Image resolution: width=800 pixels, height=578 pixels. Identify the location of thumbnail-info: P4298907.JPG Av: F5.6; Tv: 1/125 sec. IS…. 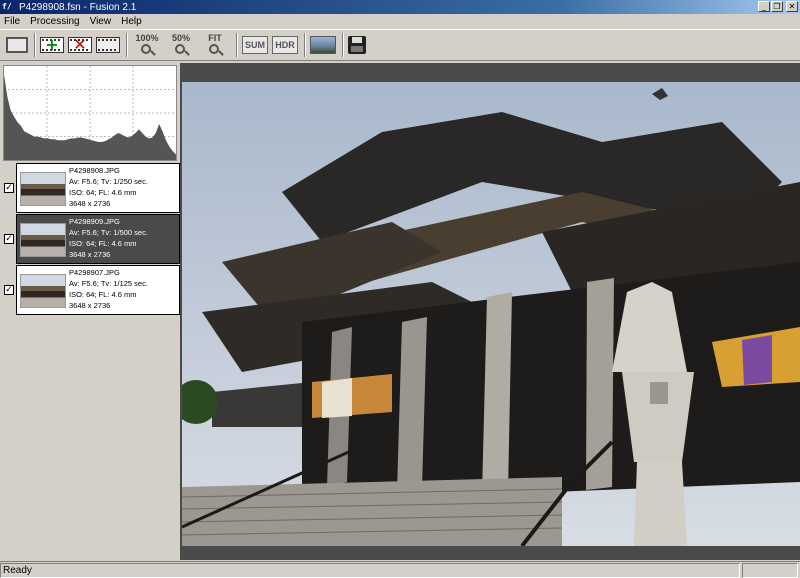
(108, 290).